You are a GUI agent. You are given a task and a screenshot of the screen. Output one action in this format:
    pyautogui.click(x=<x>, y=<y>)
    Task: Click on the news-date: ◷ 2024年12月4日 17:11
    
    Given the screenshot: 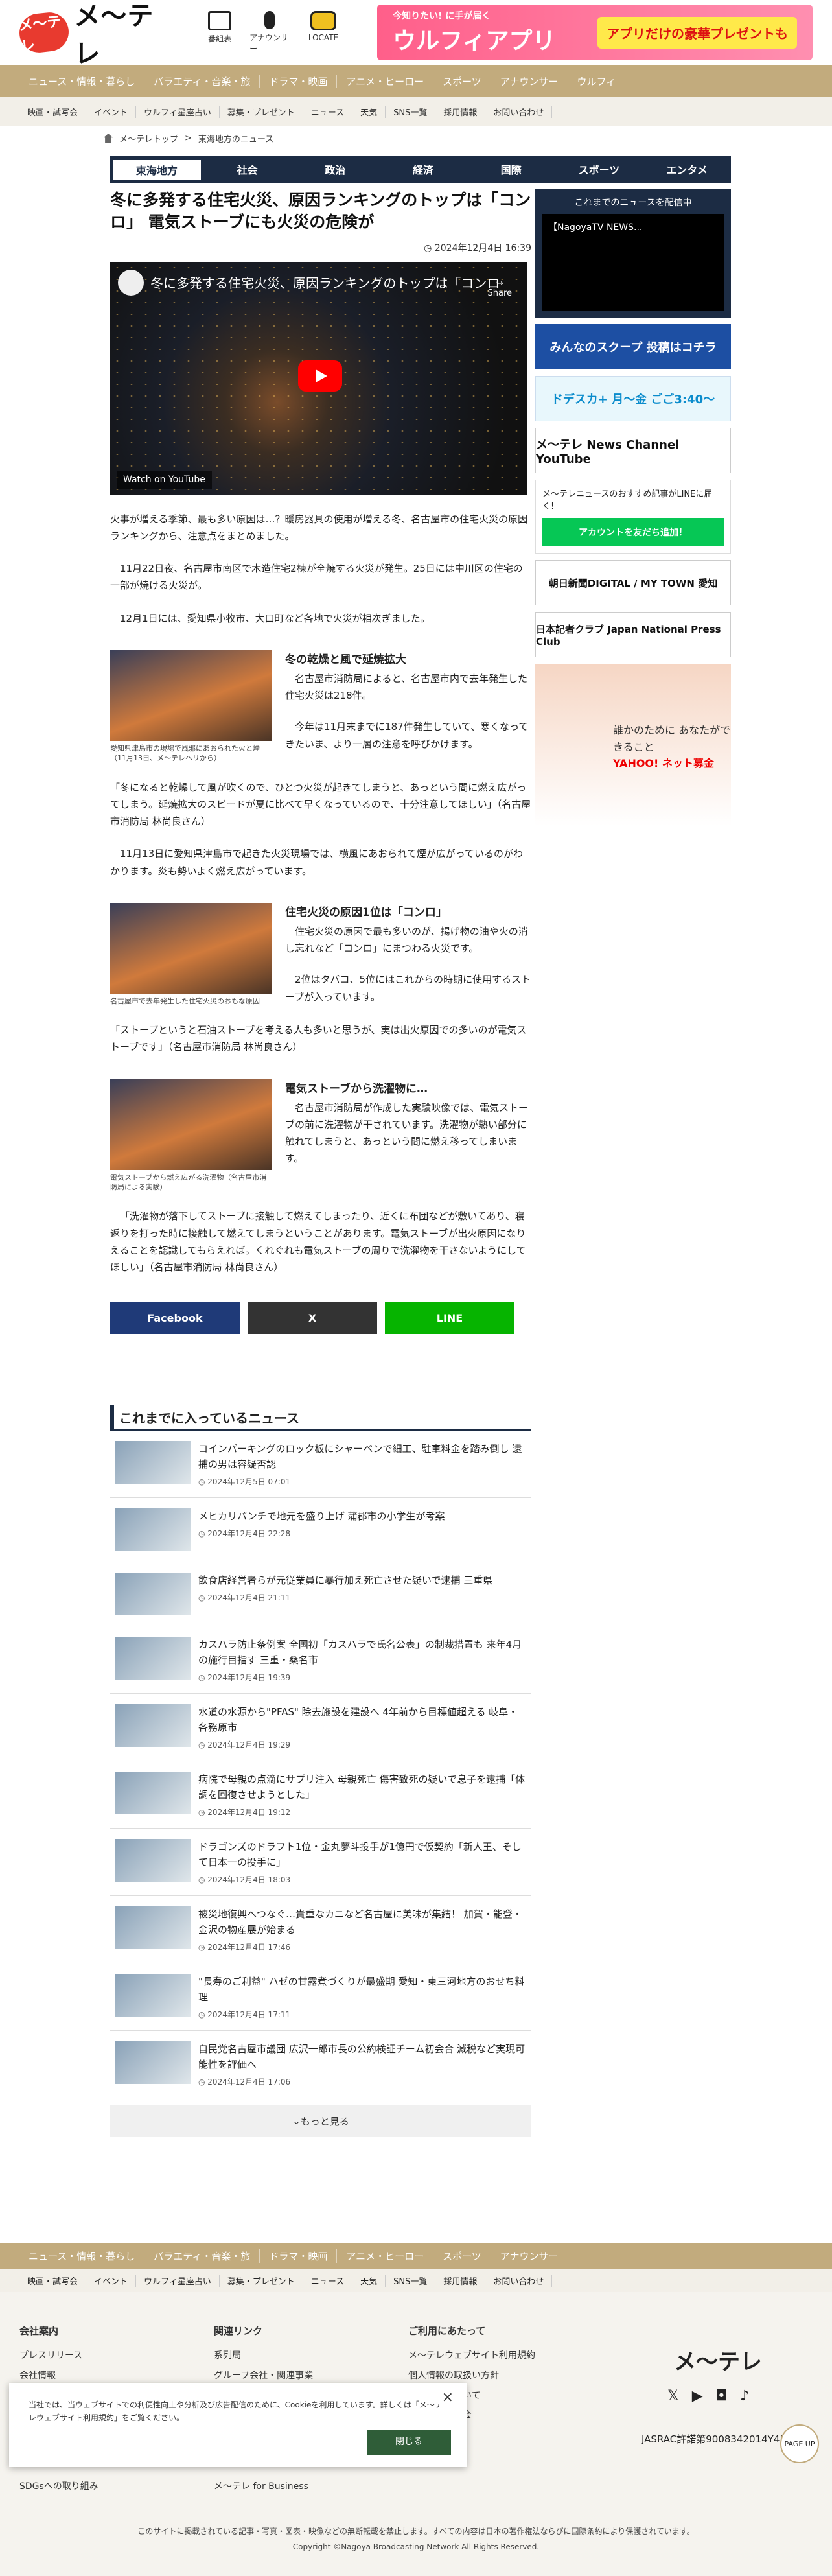 What is the action you would take?
    pyautogui.click(x=244, y=2015)
    